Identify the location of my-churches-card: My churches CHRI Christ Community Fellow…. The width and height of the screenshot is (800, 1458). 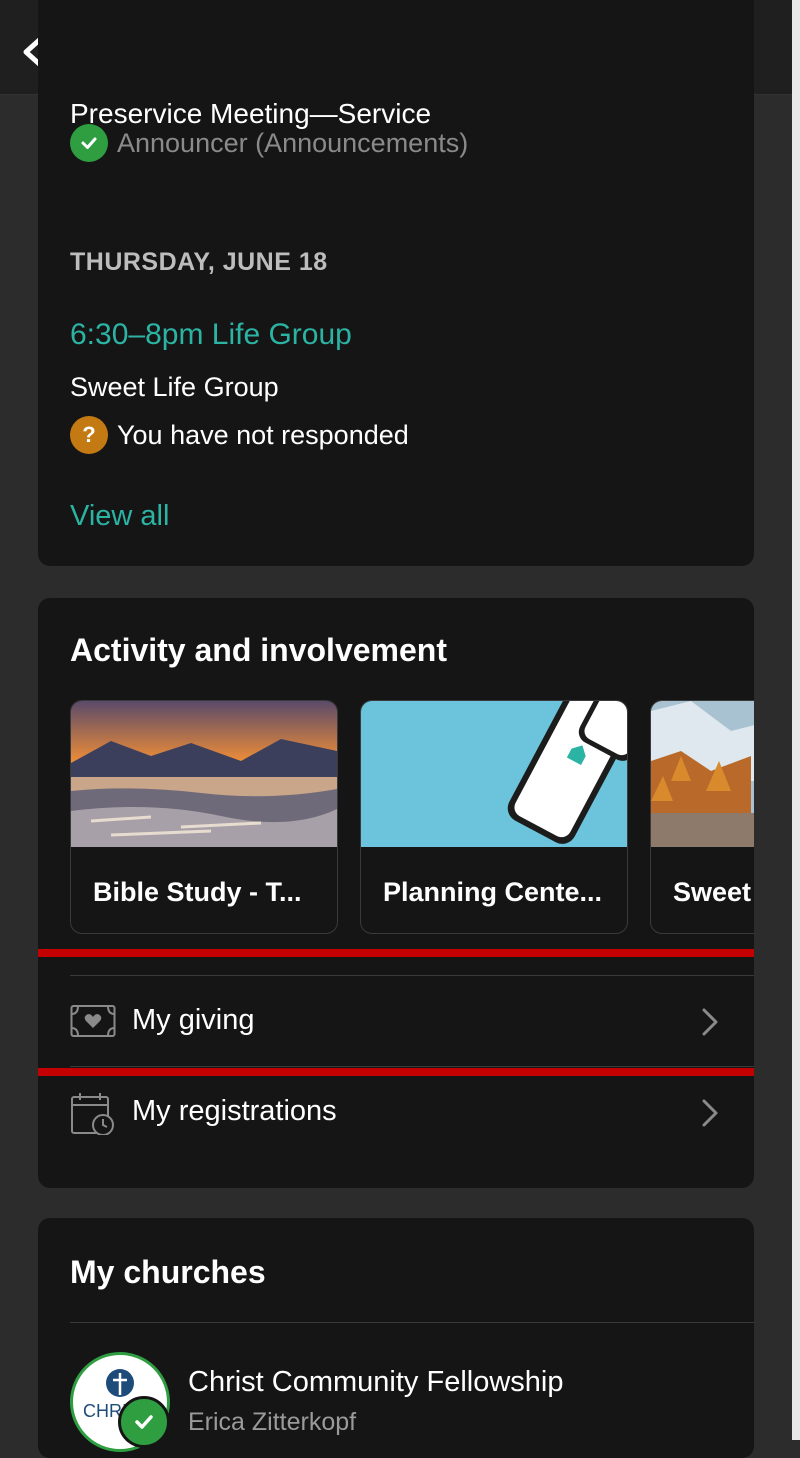
(396, 1338).